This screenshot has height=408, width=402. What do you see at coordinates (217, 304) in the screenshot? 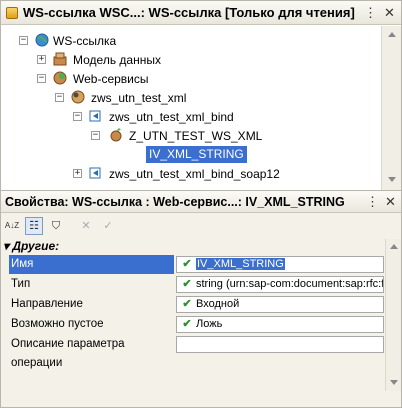
I see `property-value-text: Входной` at bounding box center [217, 304].